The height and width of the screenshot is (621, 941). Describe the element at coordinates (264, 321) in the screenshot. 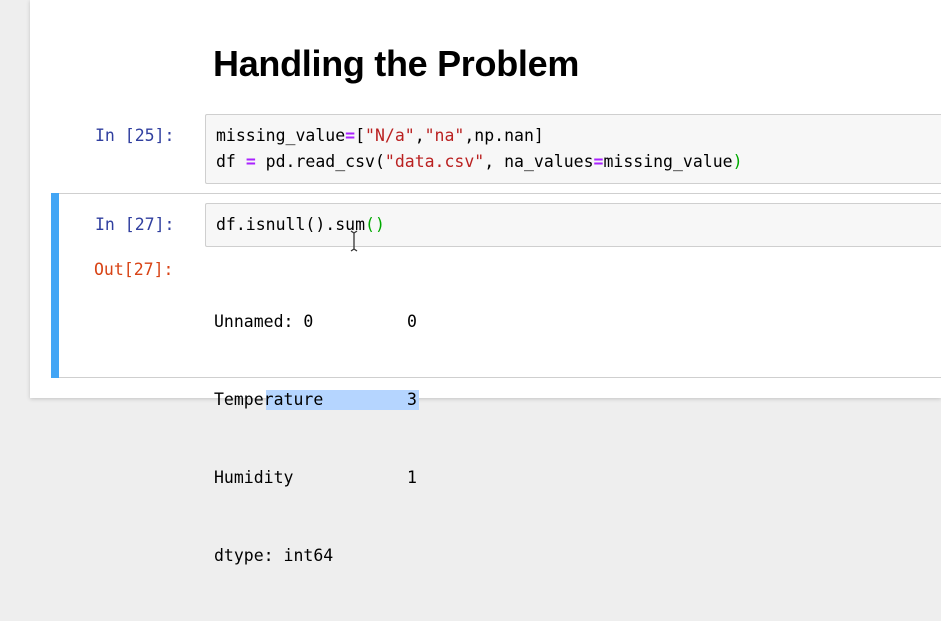

I see `output-name: Unnamed: 0` at that location.